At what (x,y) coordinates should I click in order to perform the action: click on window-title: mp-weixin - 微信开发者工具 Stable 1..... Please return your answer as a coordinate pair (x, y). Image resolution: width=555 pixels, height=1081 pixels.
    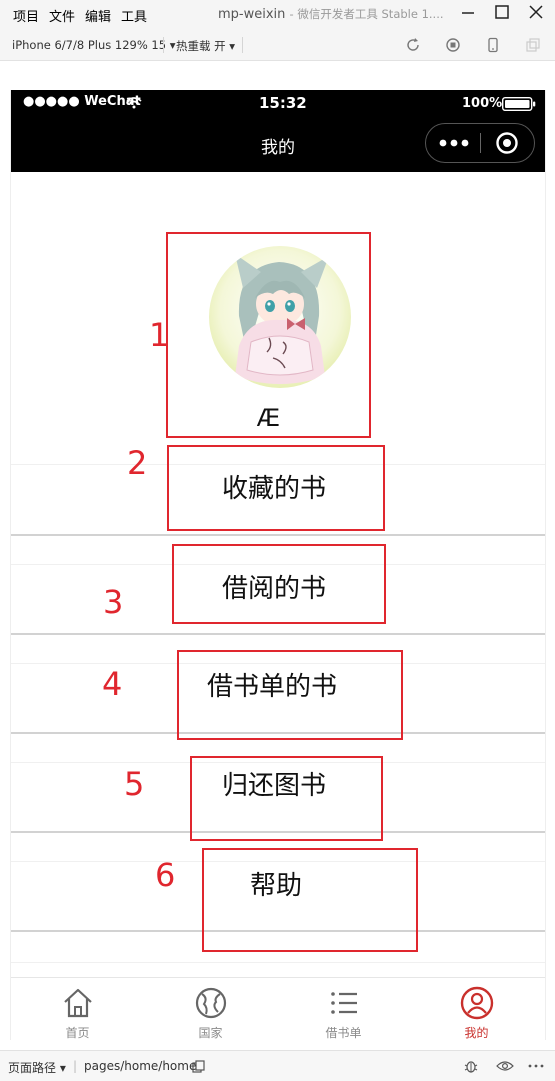
    Looking at the image, I should click on (333, 14).